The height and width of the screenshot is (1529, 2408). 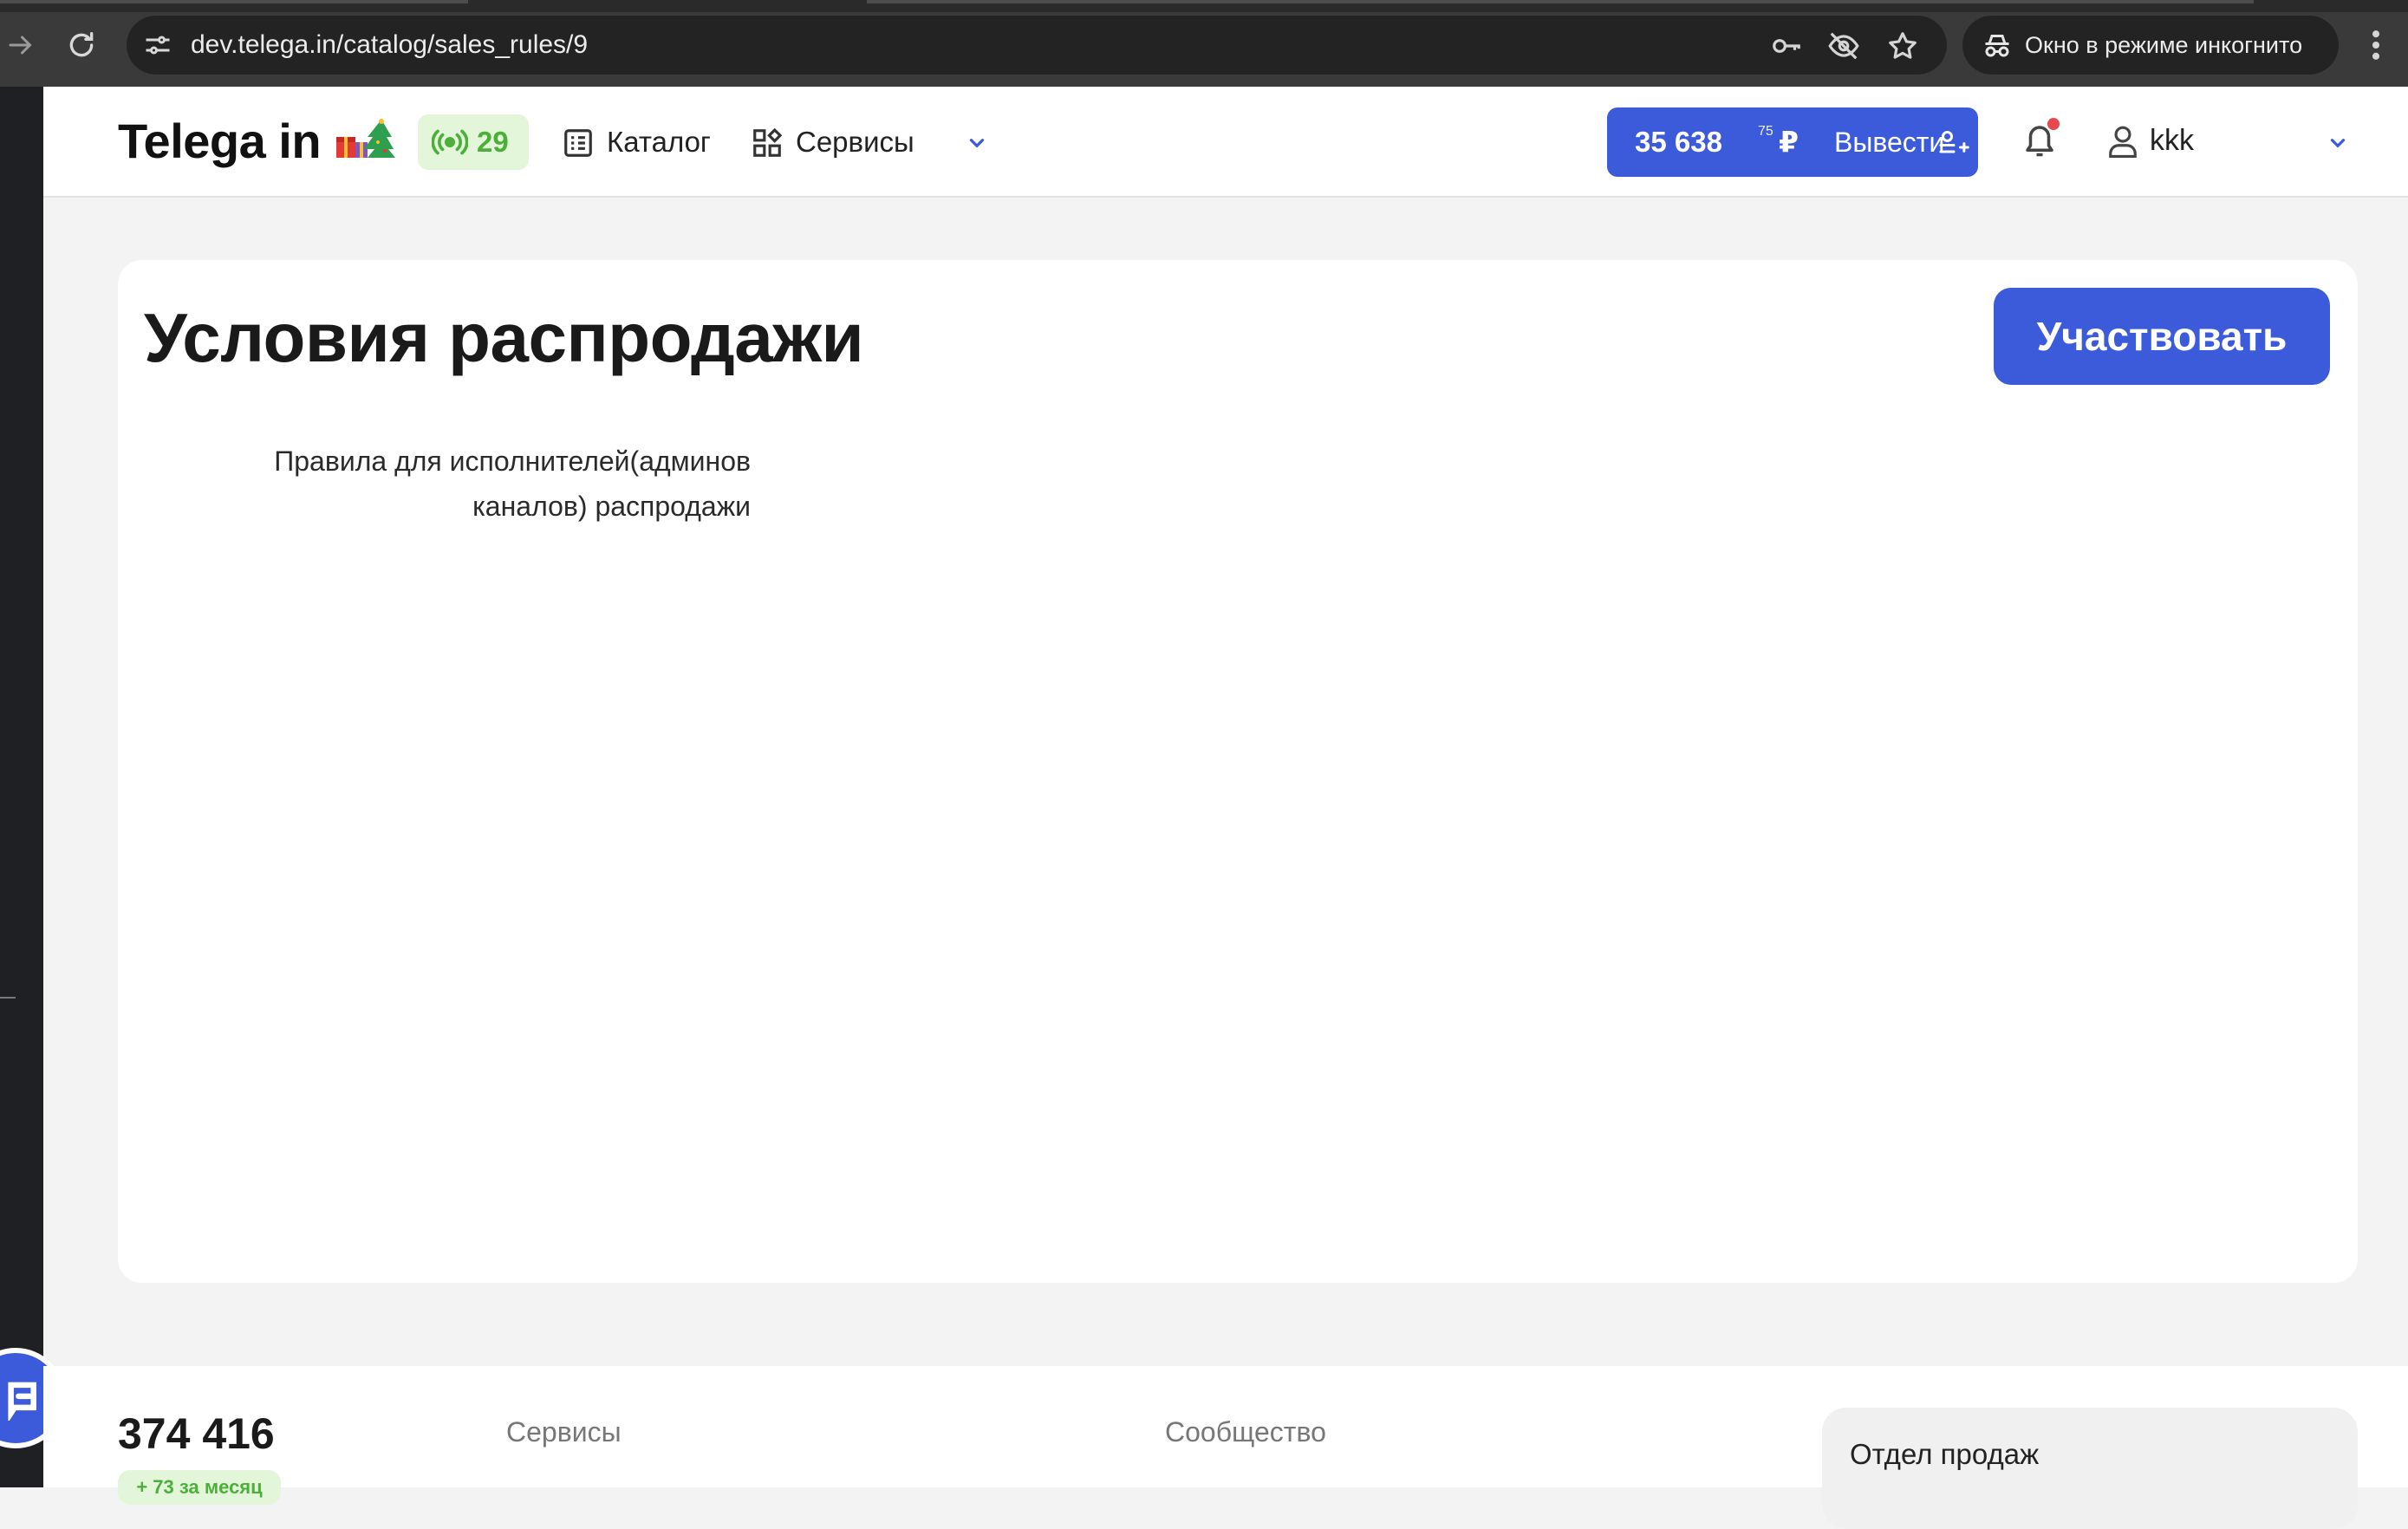 What do you see at coordinates (1997, 46) in the screenshot?
I see `incognito-icon` at bounding box center [1997, 46].